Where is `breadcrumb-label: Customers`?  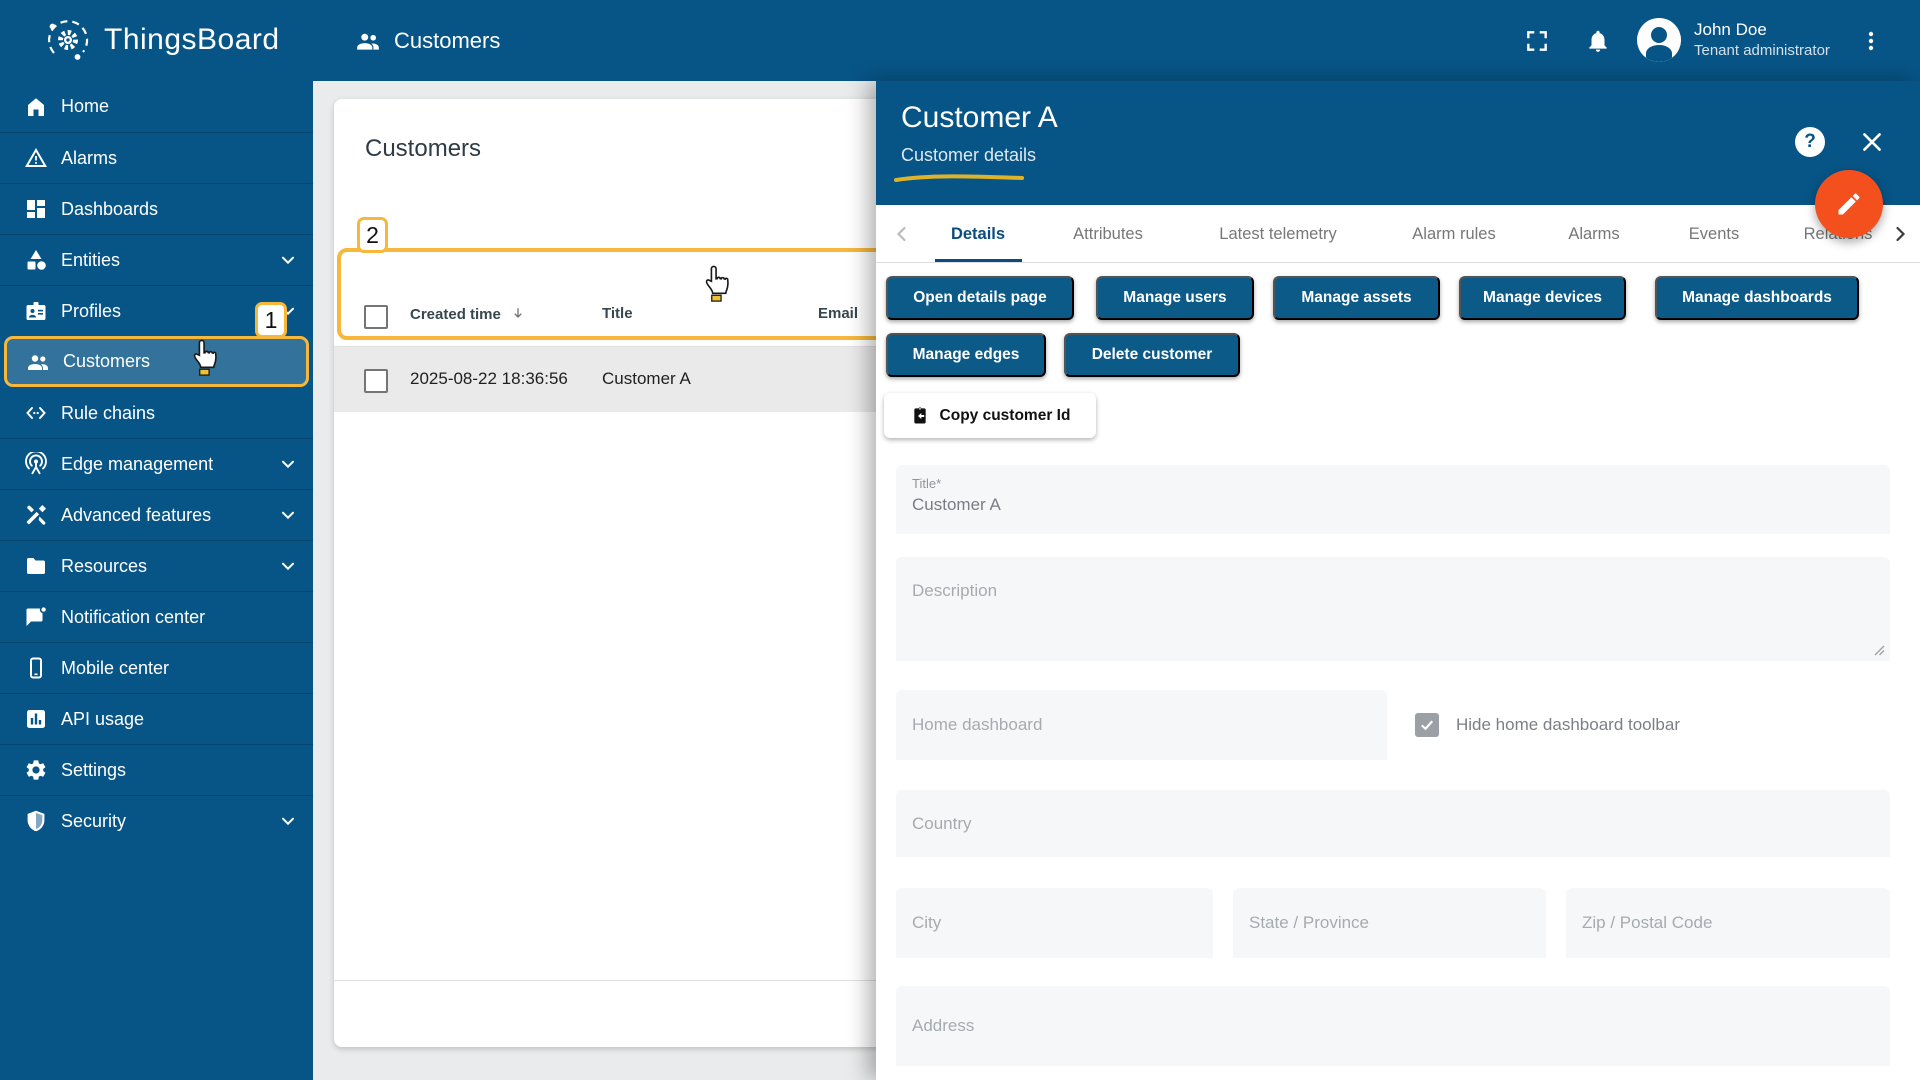
breadcrumb-label: Customers is located at coordinates (447, 40).